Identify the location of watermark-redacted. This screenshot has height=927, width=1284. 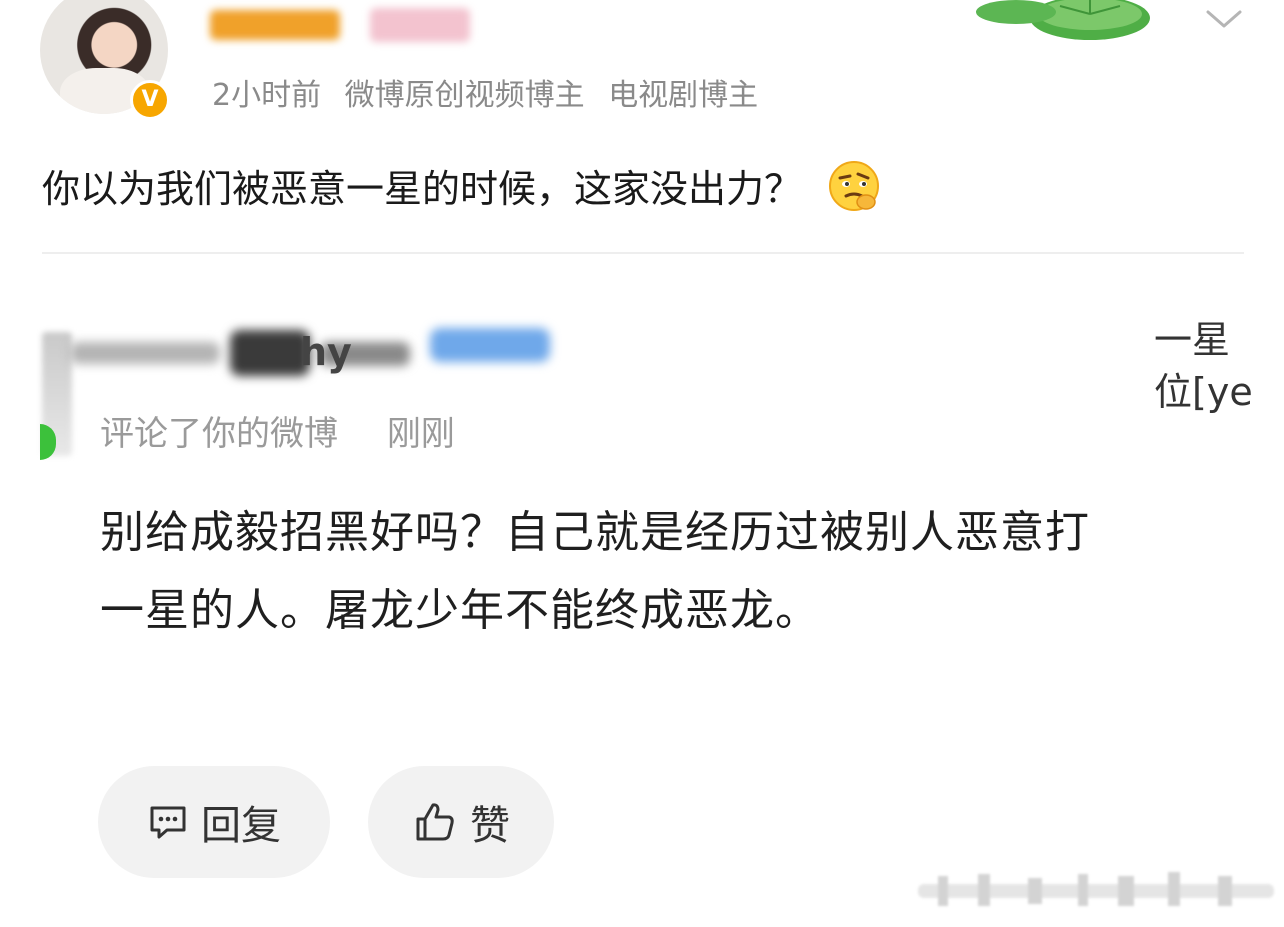
(1096, 889).